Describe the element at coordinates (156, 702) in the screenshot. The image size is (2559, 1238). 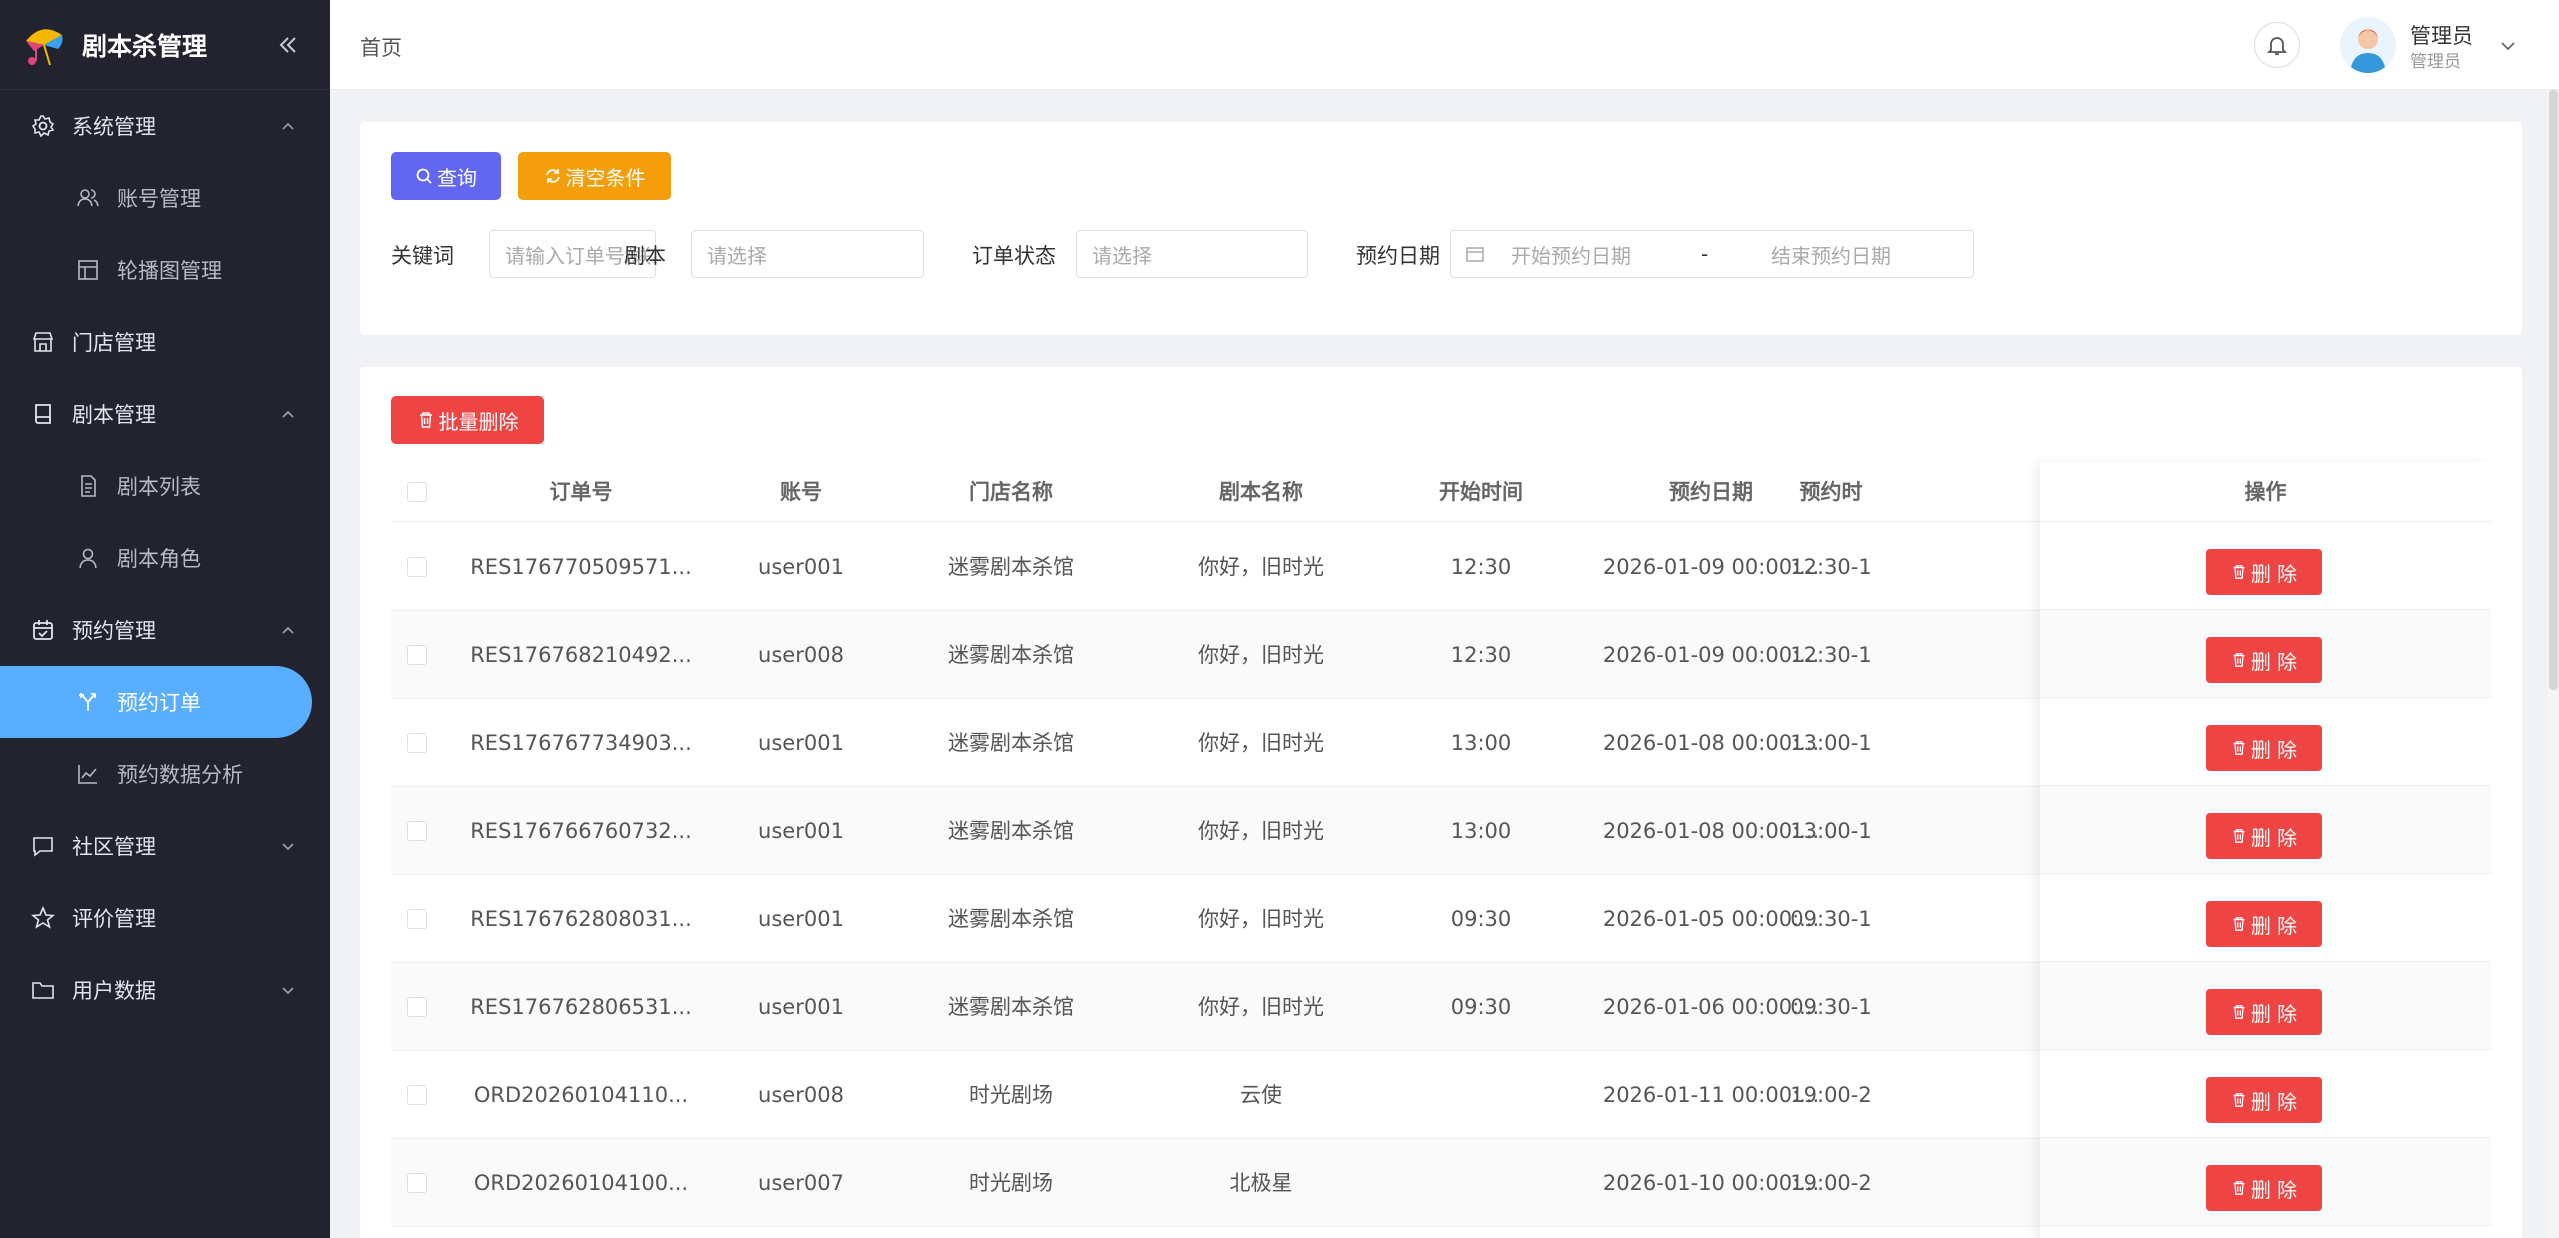
I see `sidebar-item: 预约订单` at that location.